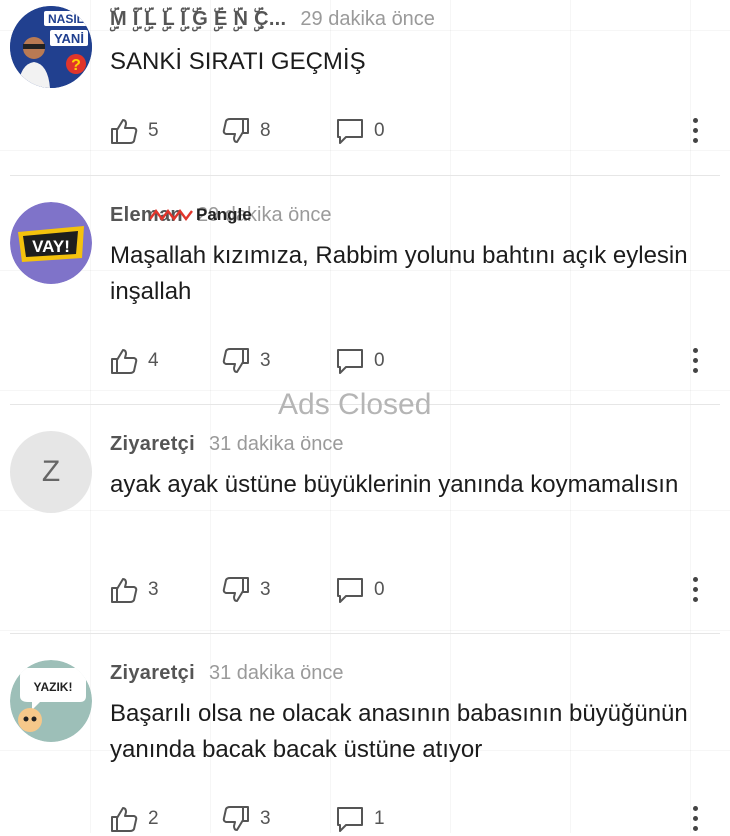 The width and height of the screenshot is (730, 836). I want to click on like-button: 3, so click(133, 590).